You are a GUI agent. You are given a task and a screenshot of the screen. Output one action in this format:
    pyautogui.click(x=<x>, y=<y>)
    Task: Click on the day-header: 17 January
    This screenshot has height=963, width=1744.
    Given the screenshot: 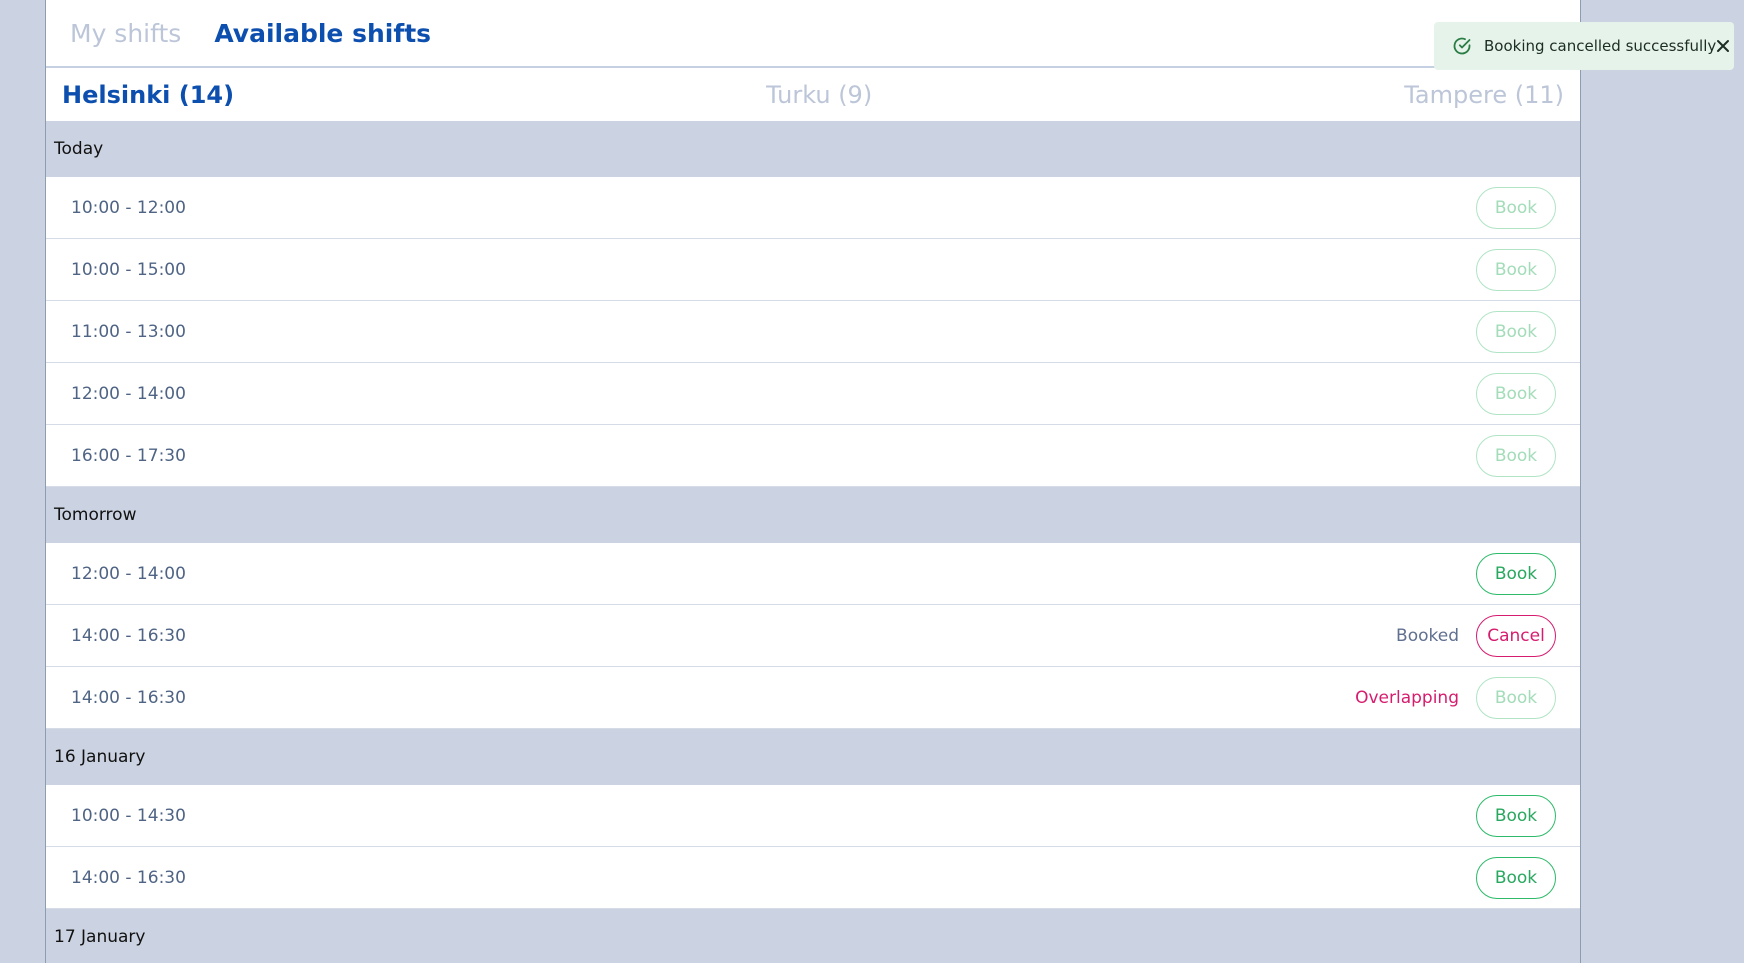 What is the action you would take?
    pyautogui.click(x=813, y=936)
    